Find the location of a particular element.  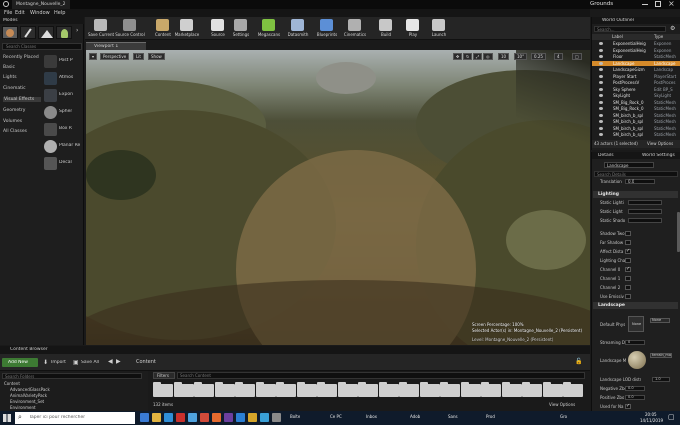

negative-zbound-field: 0.0 is located at coordinates (635, 388).